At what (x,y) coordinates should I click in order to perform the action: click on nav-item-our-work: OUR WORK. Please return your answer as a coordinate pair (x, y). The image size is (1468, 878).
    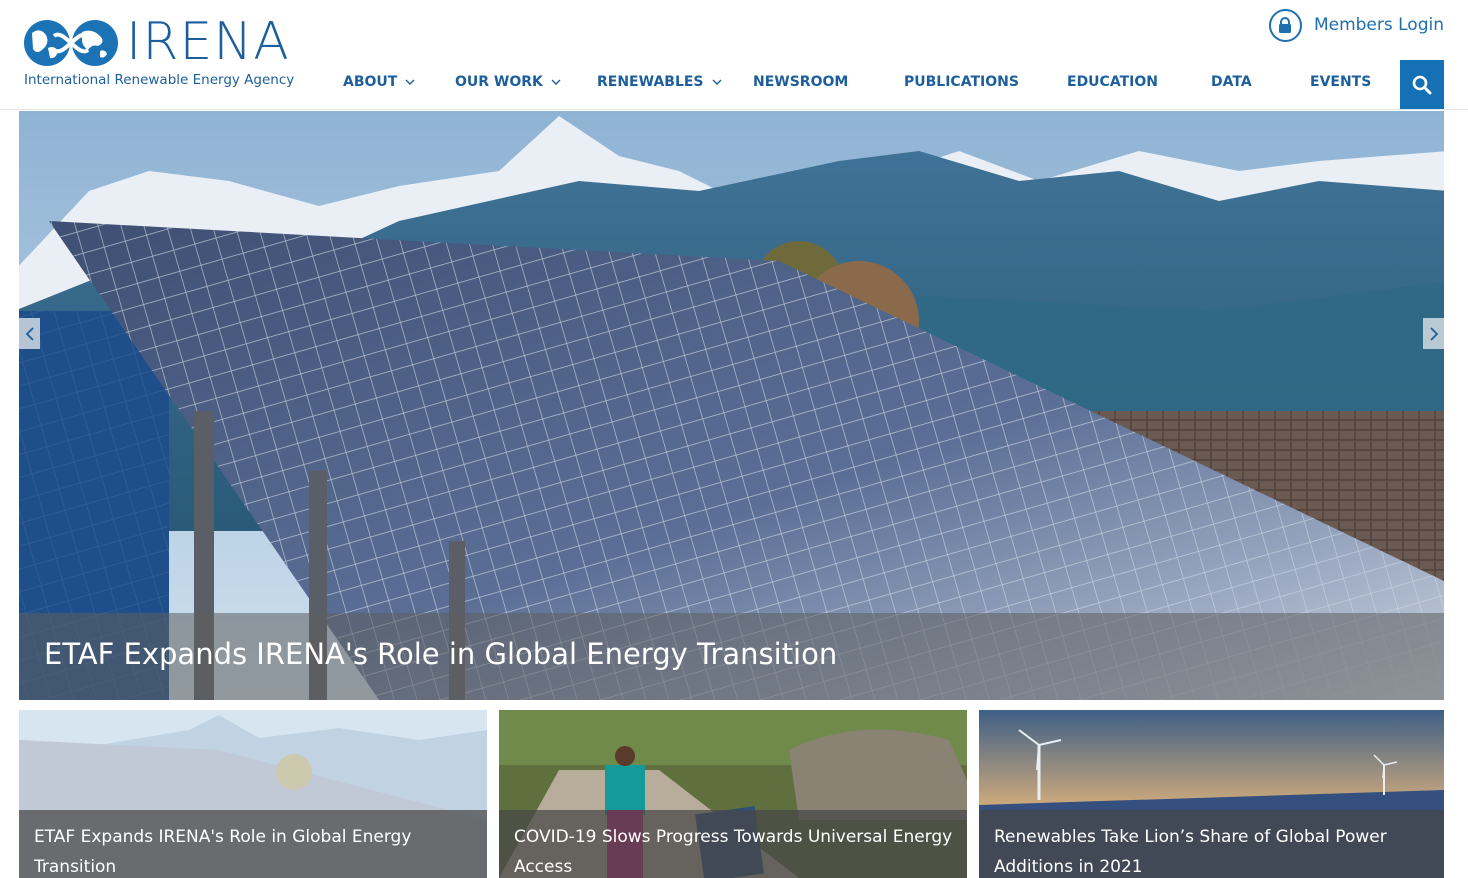
    Looking at the image, I should click on (508, 82).